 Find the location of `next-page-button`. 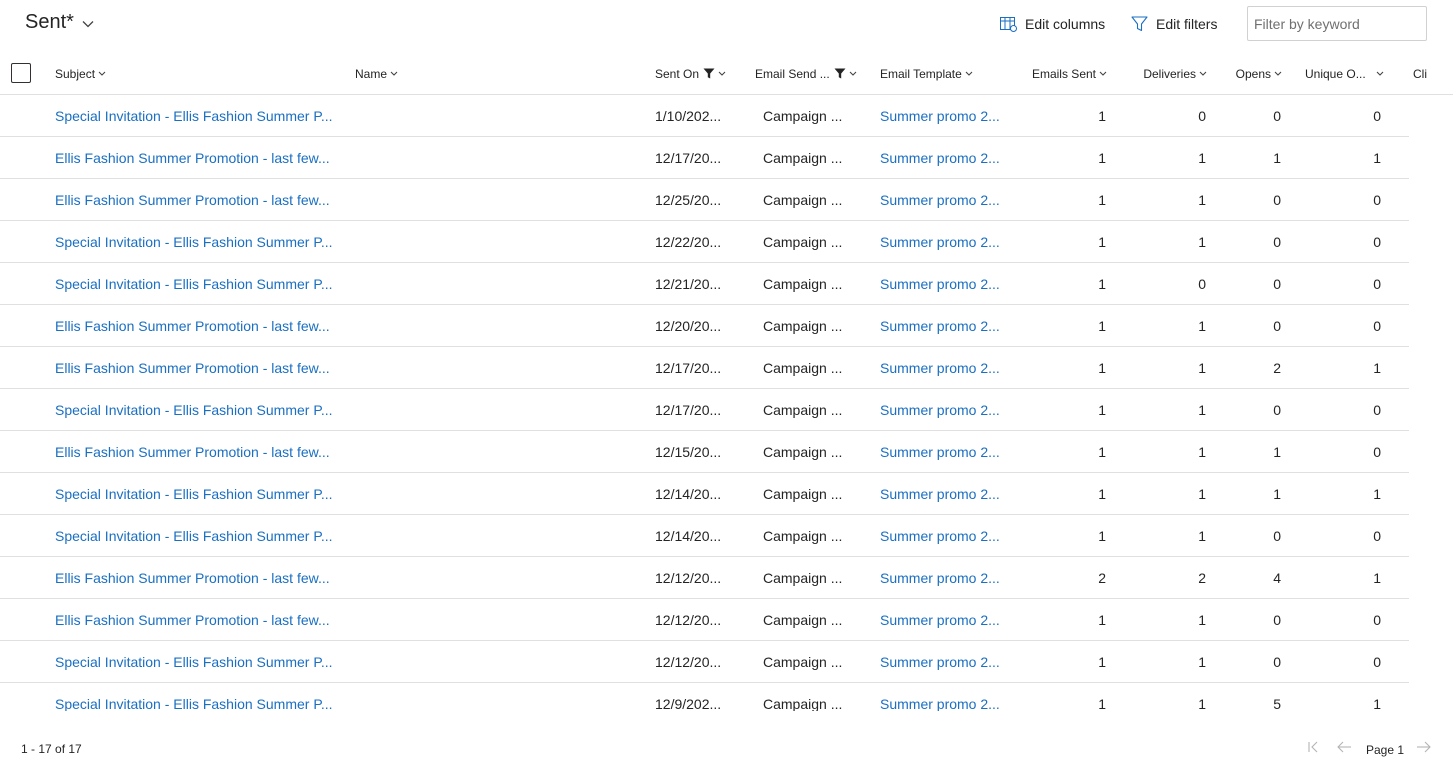

next-page-button is located at coordinates (1424, 747).